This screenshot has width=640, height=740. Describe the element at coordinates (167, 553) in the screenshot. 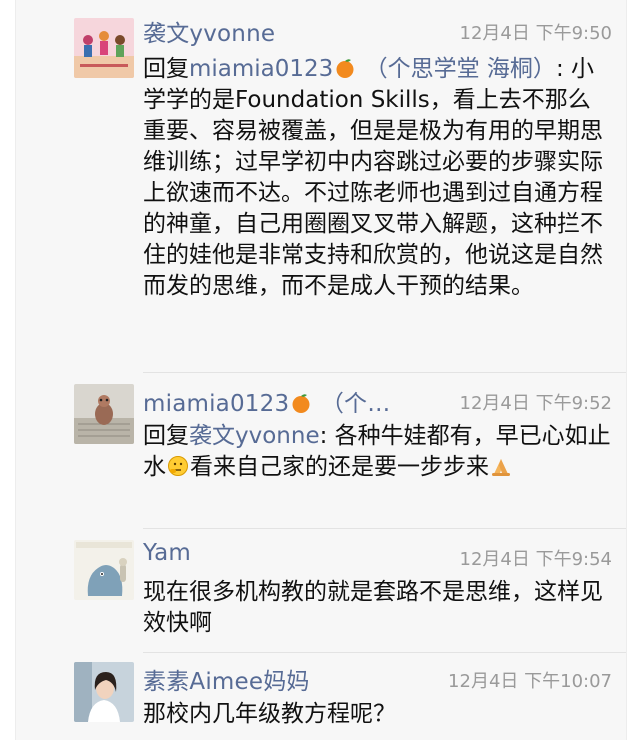

I see `author-name: Yam` at that location.